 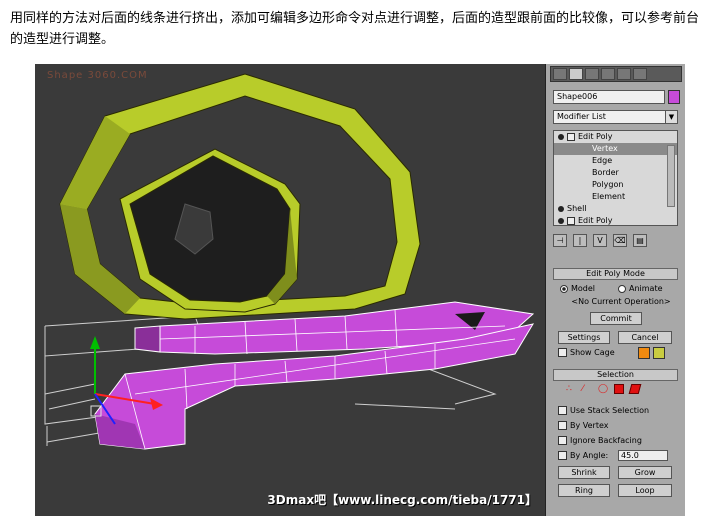 What do you see at coordinates (560, 240) in the screenshot?
I see `pin-stack-icon: ⊣` at bounding box center [560, 240].